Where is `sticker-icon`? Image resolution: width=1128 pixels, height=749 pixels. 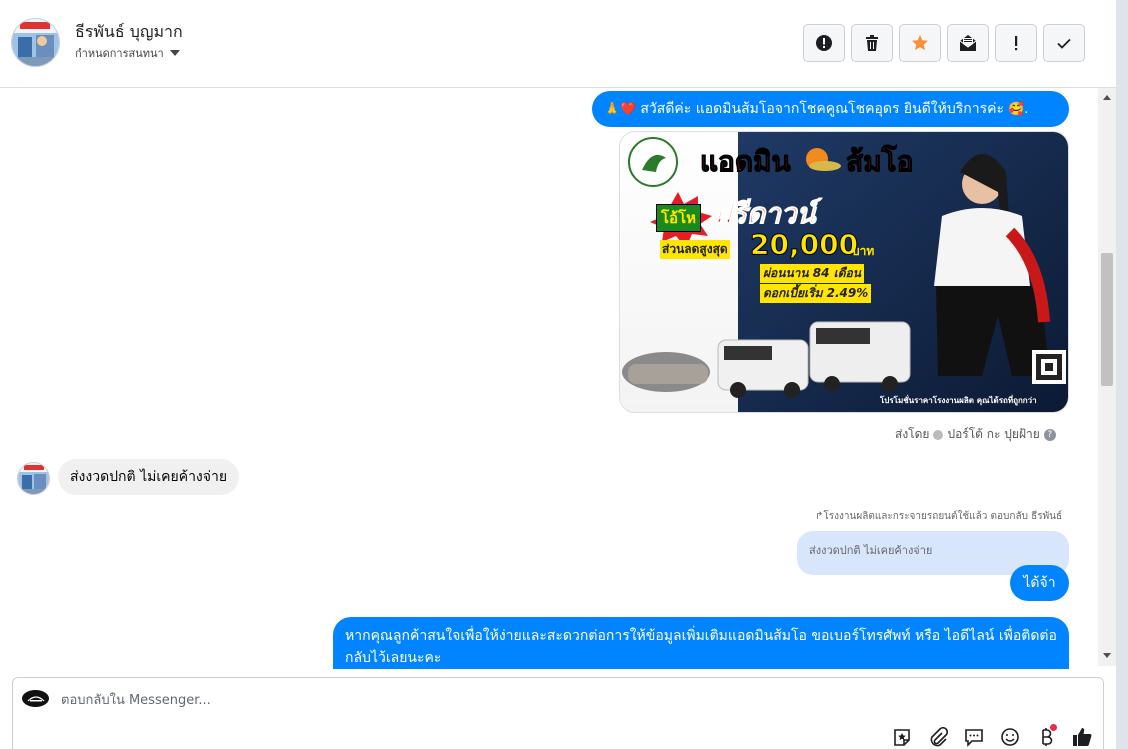 sticker-icon is located at coordinates (902, 737).